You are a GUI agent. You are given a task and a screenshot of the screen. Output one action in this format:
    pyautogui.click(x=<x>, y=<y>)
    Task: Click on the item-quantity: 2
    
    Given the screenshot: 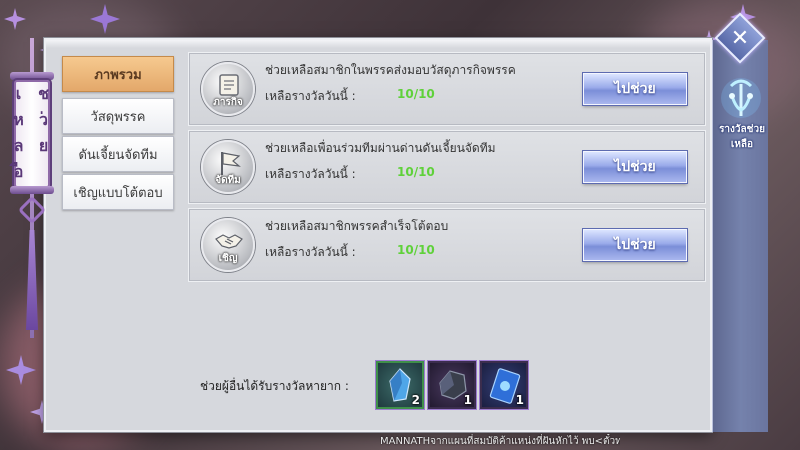 What is the action you would take?
    pyautogui.click(x=415, y=400)
    